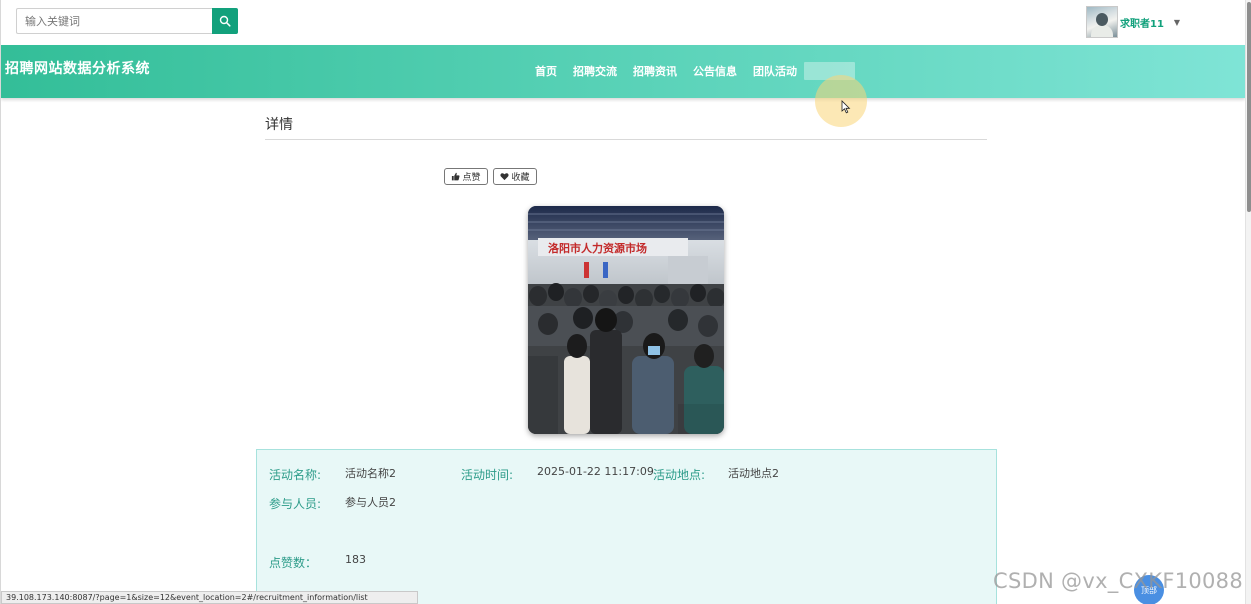 The height and width of the screenshot is (604, 1251). I want to click on nav-item-announcements: 公告信息, so click(715, 71).